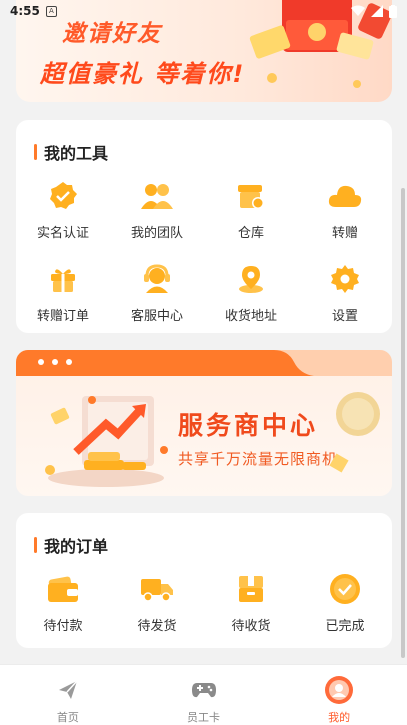  I want to click on invite-banner-subline: 超值豪礼 等着你!, so click(143, 74).